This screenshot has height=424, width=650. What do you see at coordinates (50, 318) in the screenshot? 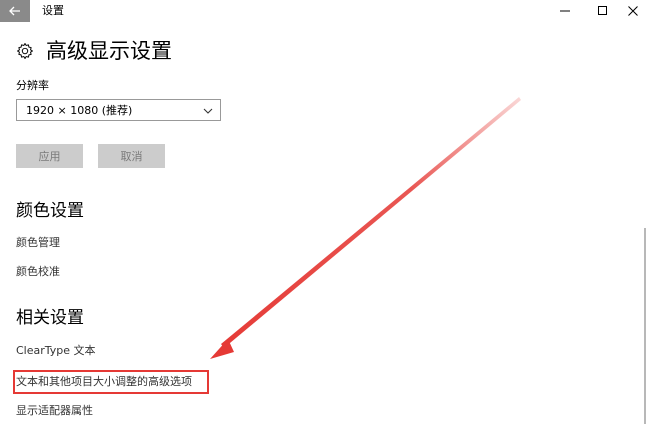
I see `related-settings-heading: 相关设置` at bounding box center [50, 318].